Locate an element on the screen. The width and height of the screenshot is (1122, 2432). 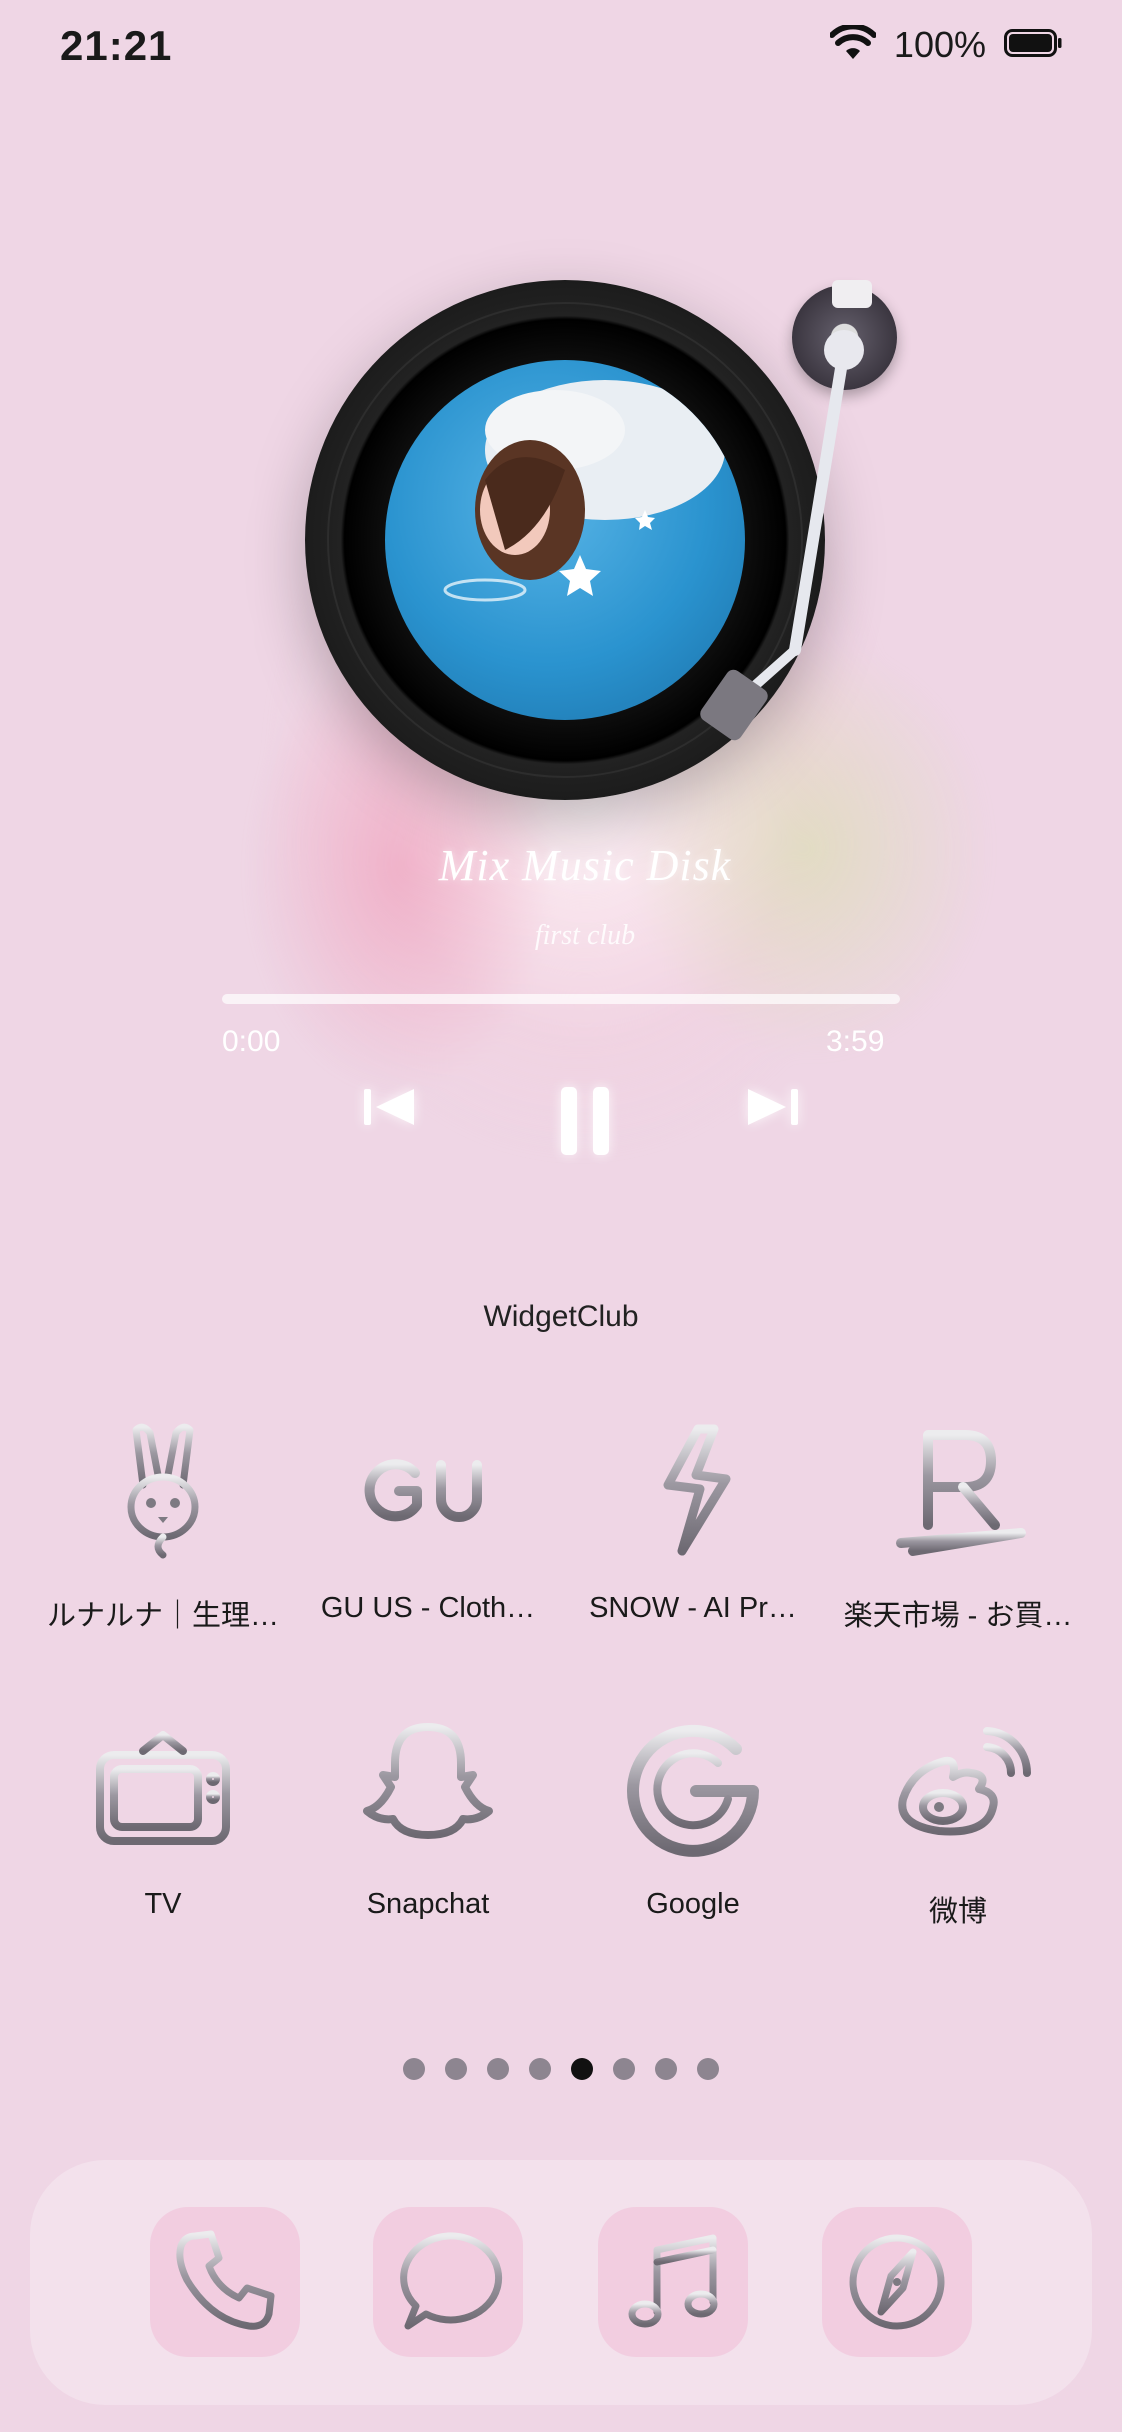
dock-safari is located at coordinates (897, 2282).